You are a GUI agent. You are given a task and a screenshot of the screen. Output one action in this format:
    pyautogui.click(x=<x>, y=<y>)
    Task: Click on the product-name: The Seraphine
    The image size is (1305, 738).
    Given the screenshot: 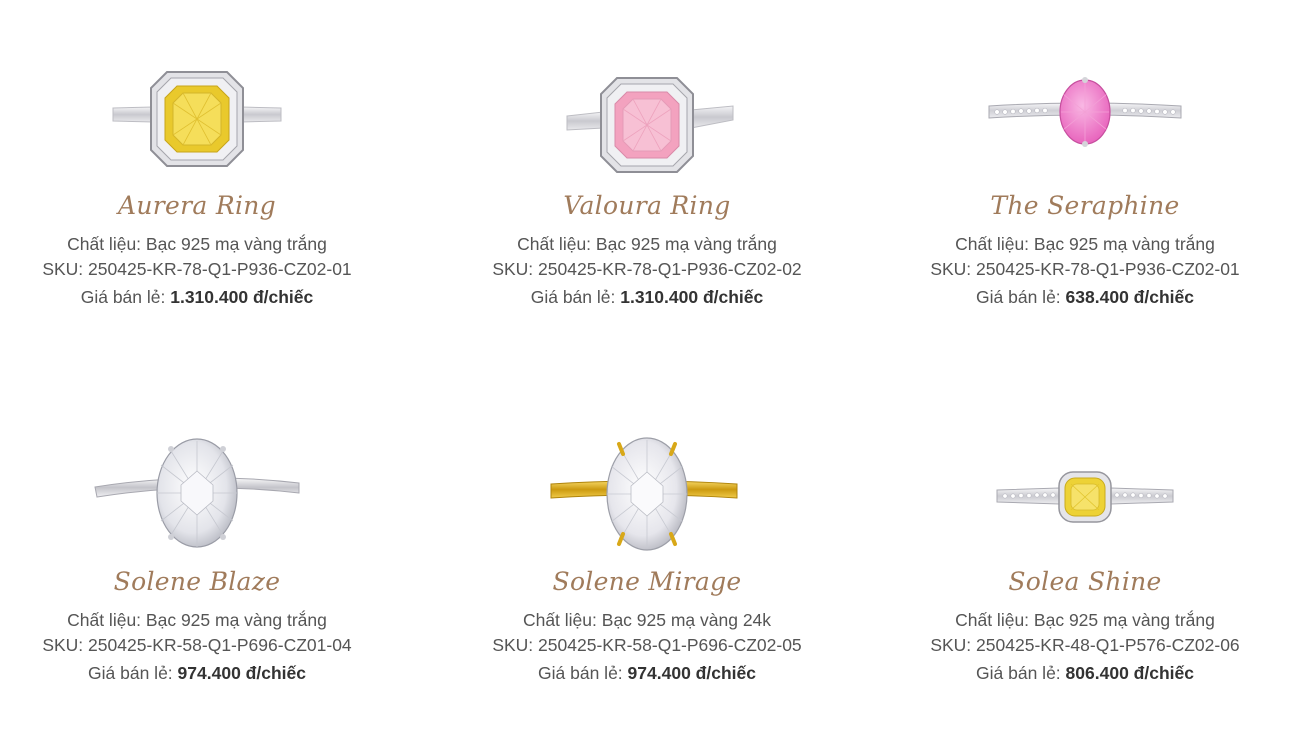 What is the action you would take?
    pyautogui.click(x=1085, y=206)
    